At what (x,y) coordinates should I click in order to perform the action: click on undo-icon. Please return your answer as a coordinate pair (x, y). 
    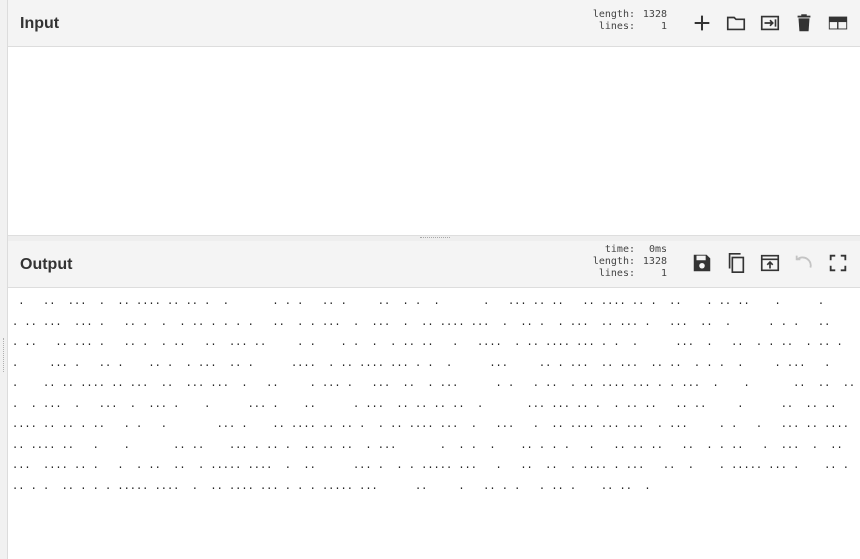
    Looking at the image, I should click on (803, 261).